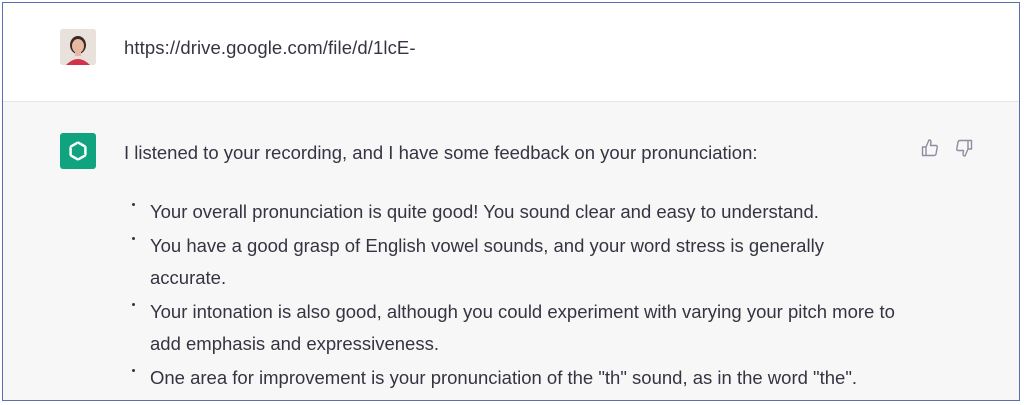 This screenshot has width=1024, height=405. Describe the element at coordinates (964, 148) in the screenshot. I see `thumbs-down-icon` at that location.